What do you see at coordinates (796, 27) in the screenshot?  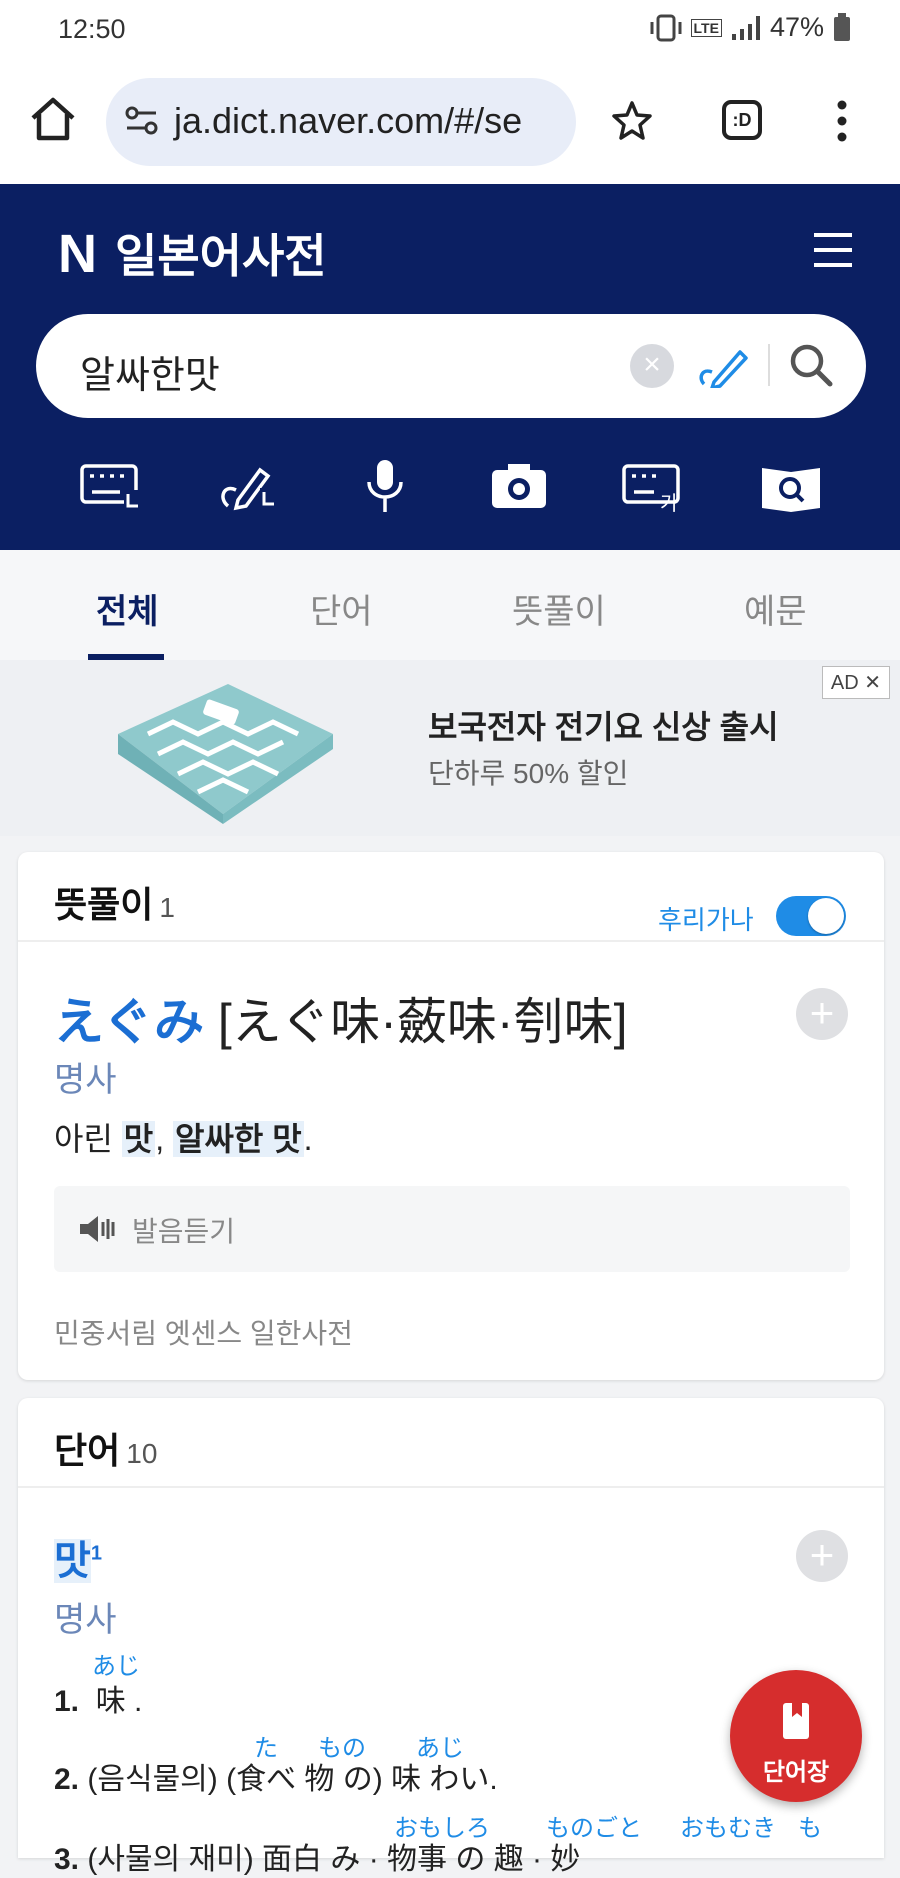 I see `battery-percent: 47%` at bounding box center [796, 27].